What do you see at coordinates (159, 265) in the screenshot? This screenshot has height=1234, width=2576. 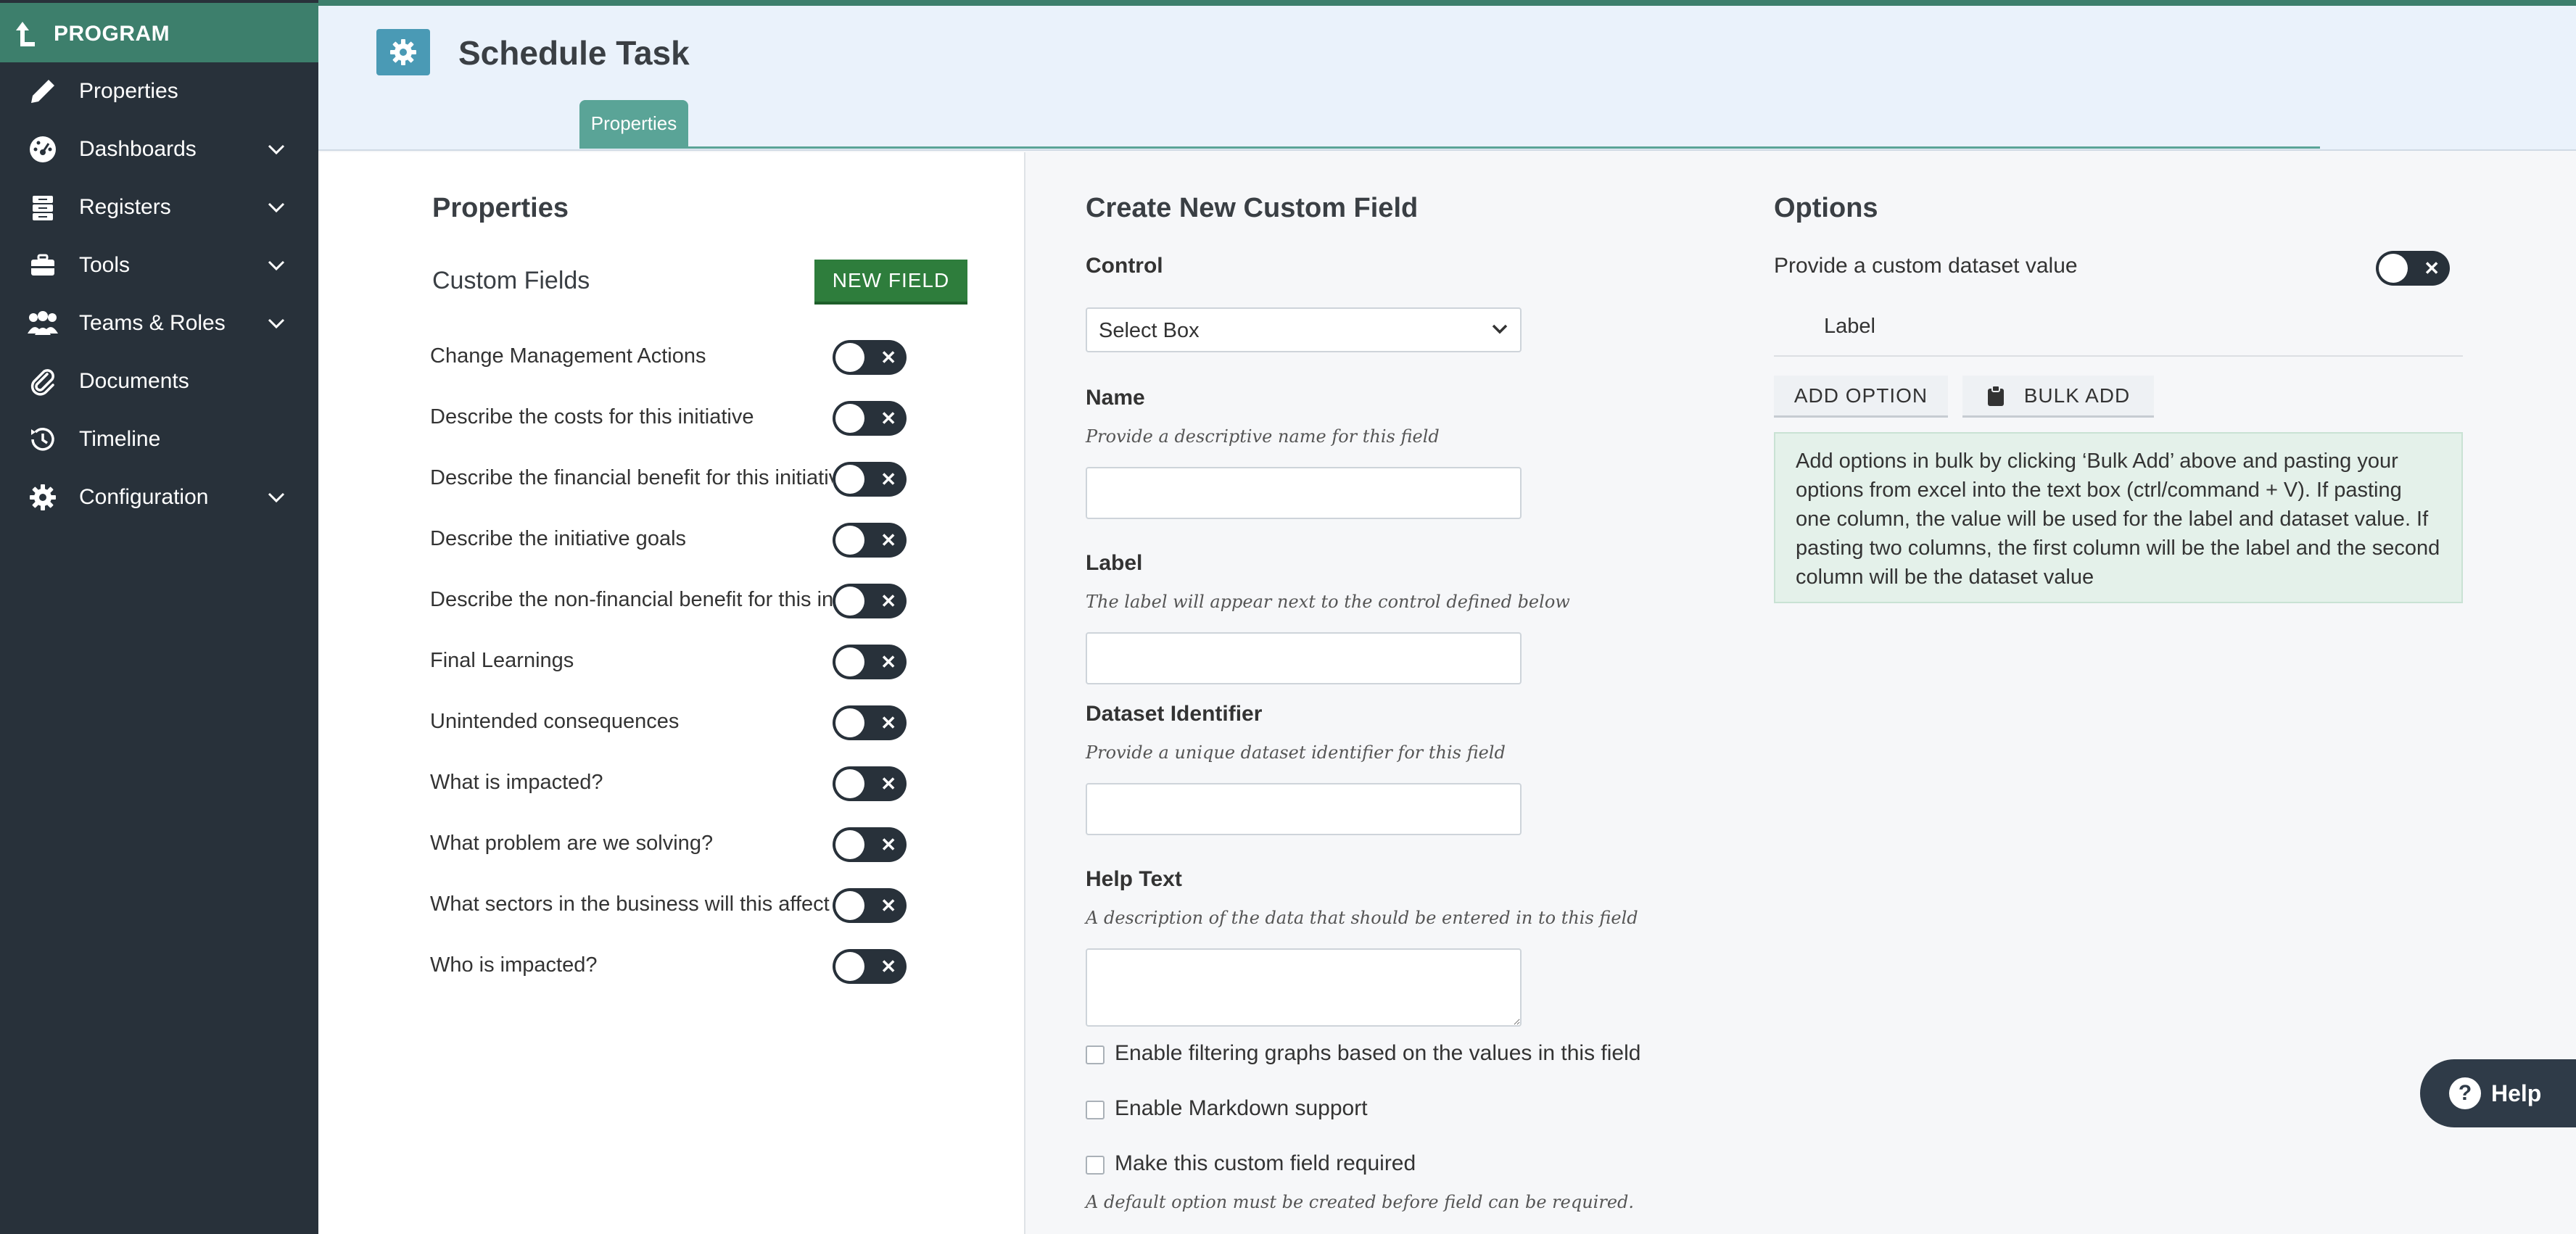 I see `sidebar-item-tools: Tools` at bounding box center [159, 265].